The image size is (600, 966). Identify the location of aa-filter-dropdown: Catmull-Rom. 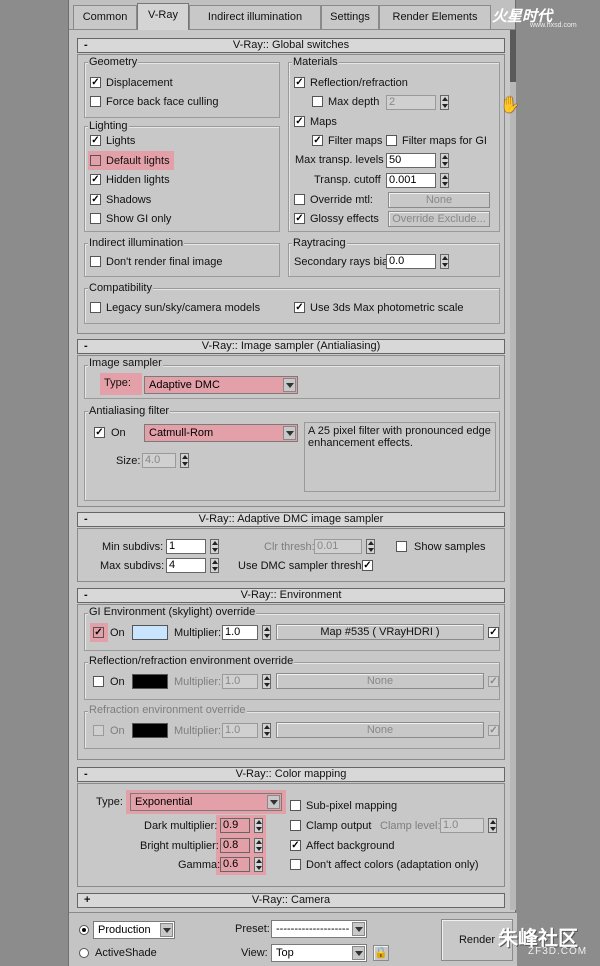
(221, 433).